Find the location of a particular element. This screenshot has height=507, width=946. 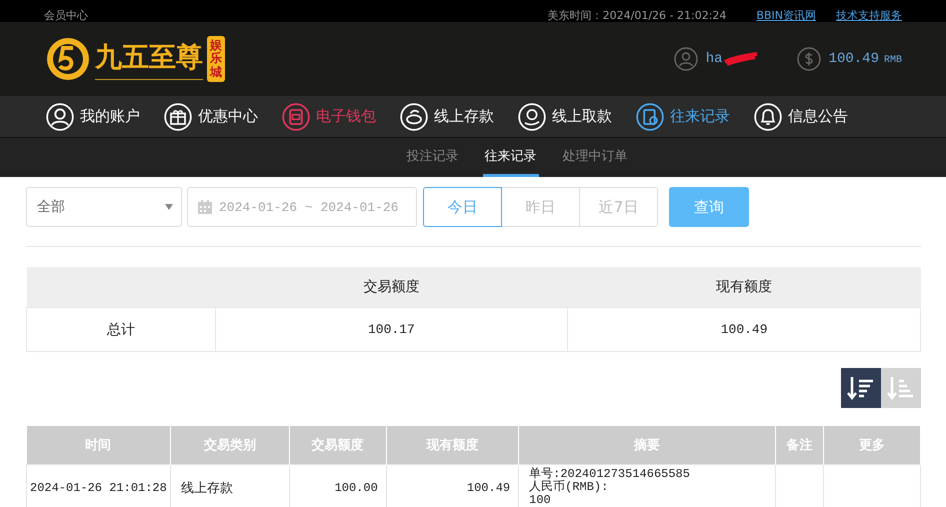

table-cell: 线上存款 is located at coordinates (230, 485).